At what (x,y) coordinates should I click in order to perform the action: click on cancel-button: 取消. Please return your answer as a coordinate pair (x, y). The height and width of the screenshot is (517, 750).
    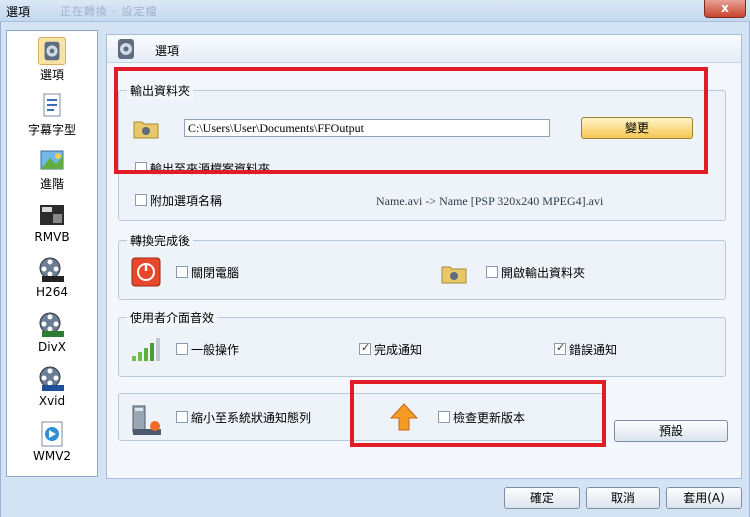
    Looking at the image, I should click on (623, 498).